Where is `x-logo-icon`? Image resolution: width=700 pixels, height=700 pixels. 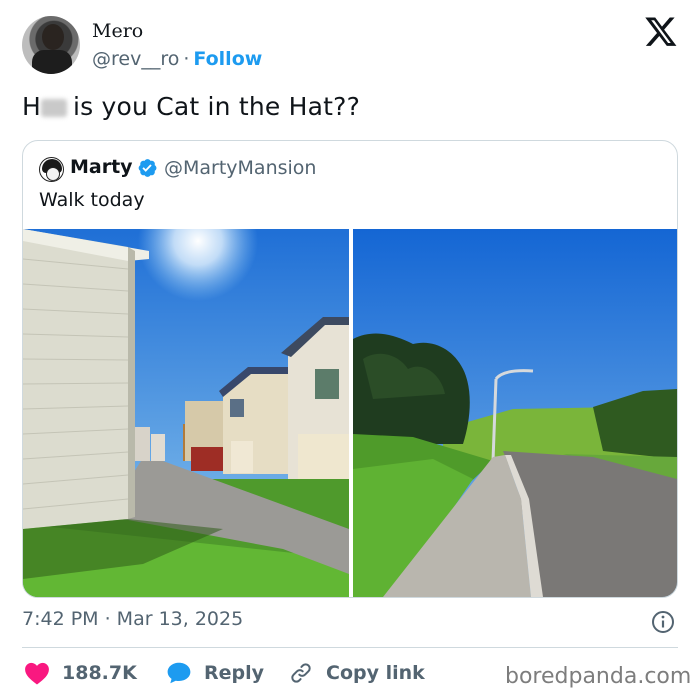
x-logo-icon is located at coordinates (661, 31).